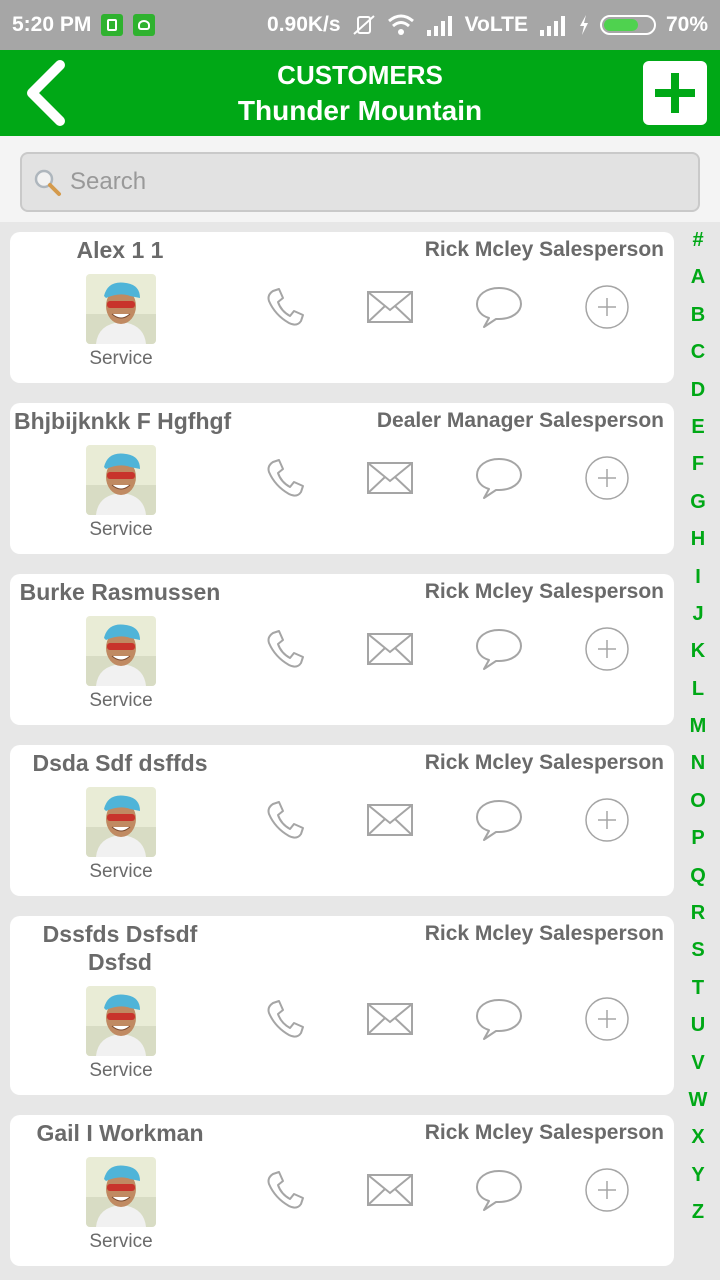  Describe the element at coordinates (698, 315) in the screenshot. I see `alphabet-letter: B` at that location.